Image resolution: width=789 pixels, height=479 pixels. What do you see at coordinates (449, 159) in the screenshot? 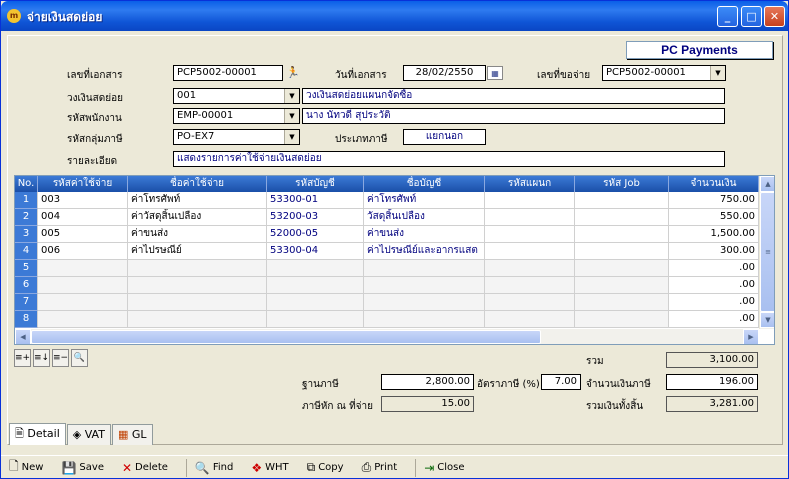
I see `detail-field: แสดงรายการค่าใช้จ่ายเงินสดย่อย` at bounding box center [449, 159].